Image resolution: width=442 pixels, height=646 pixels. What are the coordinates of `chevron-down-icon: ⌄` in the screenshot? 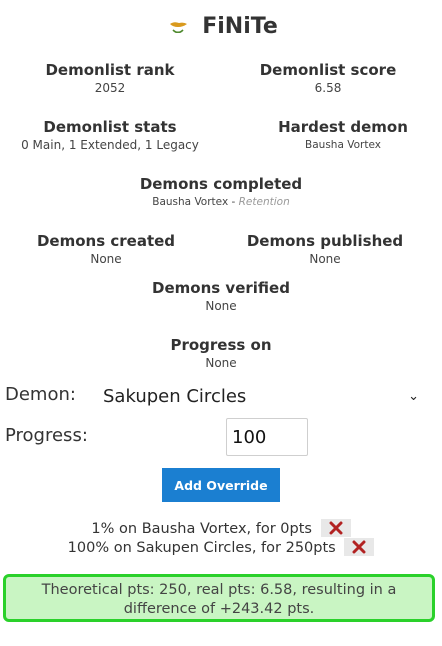 It's located at (413, 396).